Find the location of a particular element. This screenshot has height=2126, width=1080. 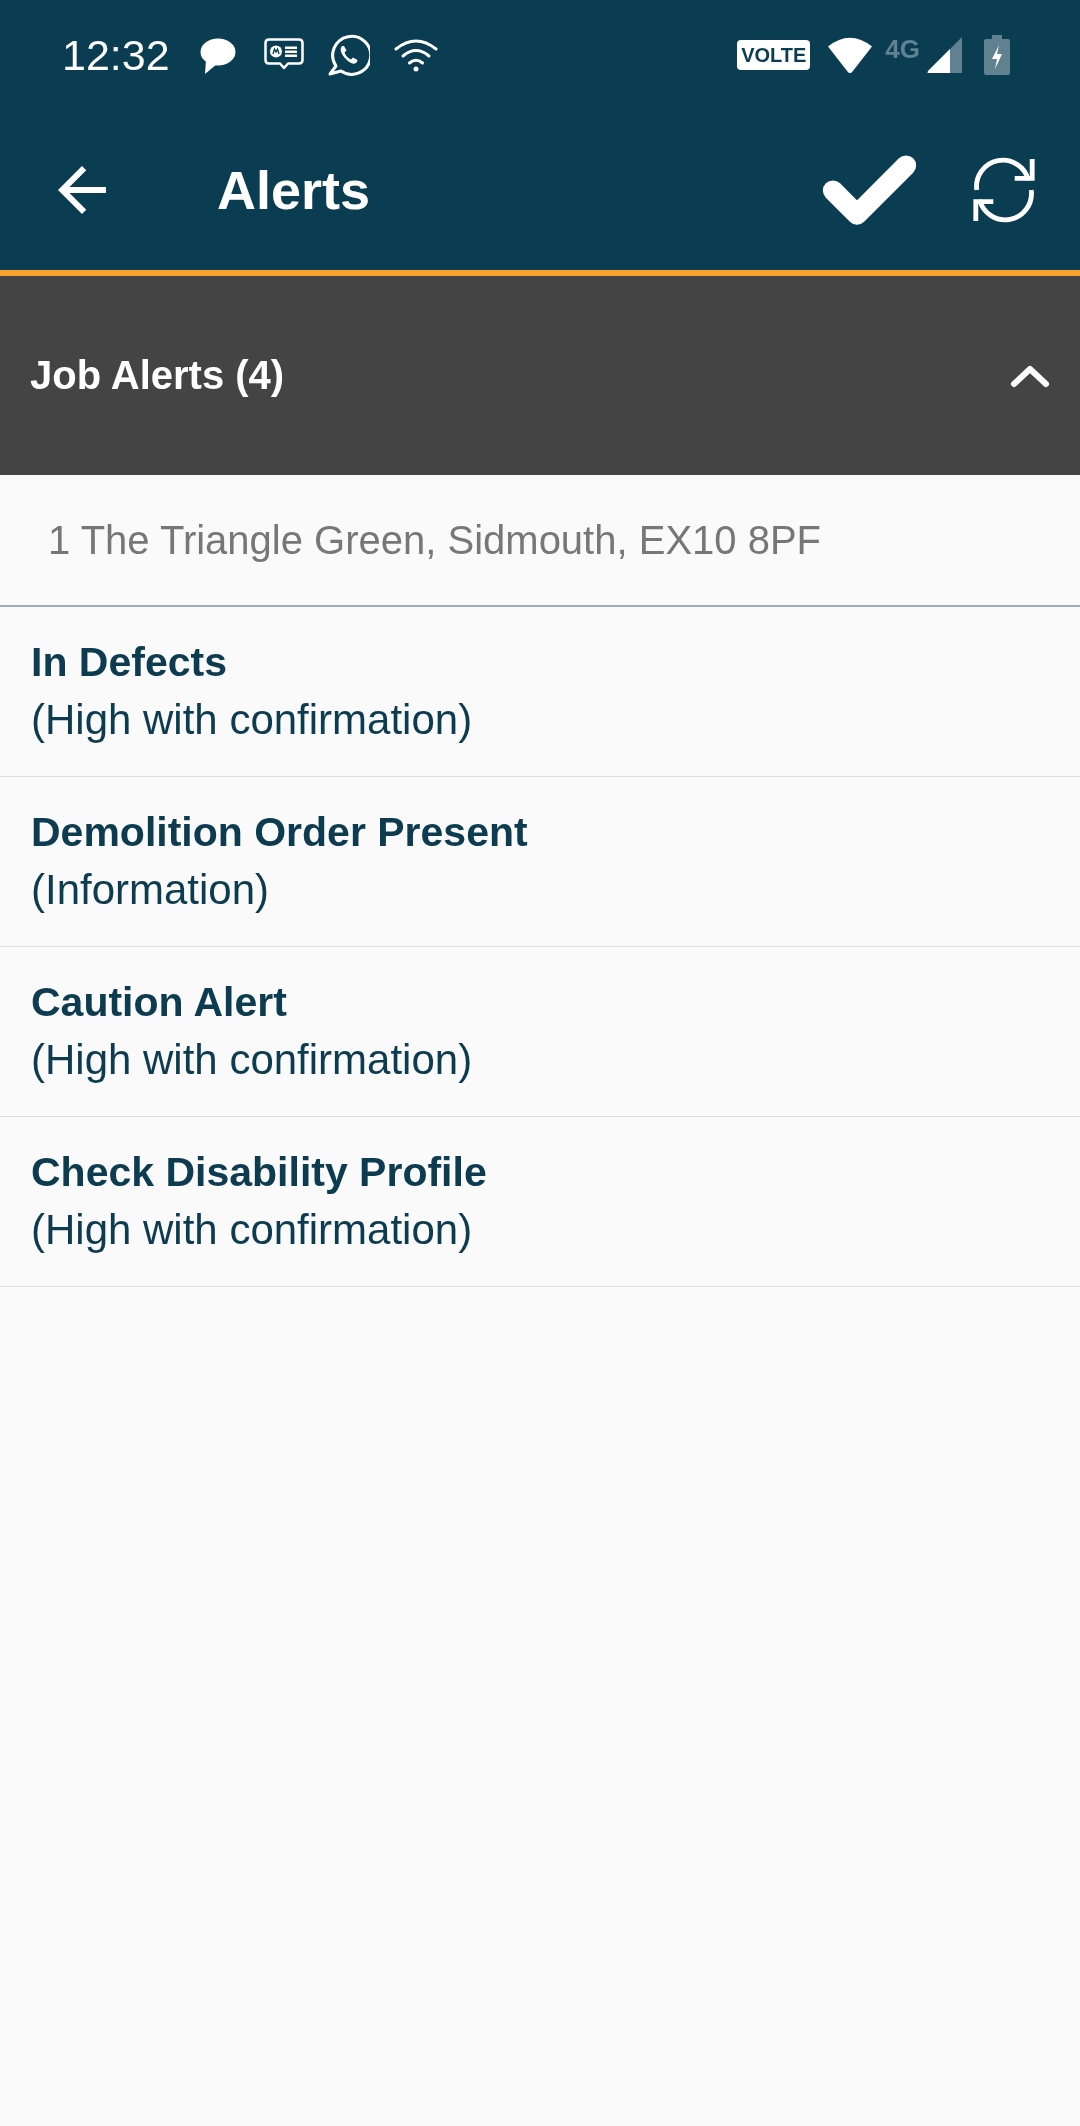

address-text: 1 The Triangle Green, Sidmouth, EX10 8PF is located at coordinates (435, 540).